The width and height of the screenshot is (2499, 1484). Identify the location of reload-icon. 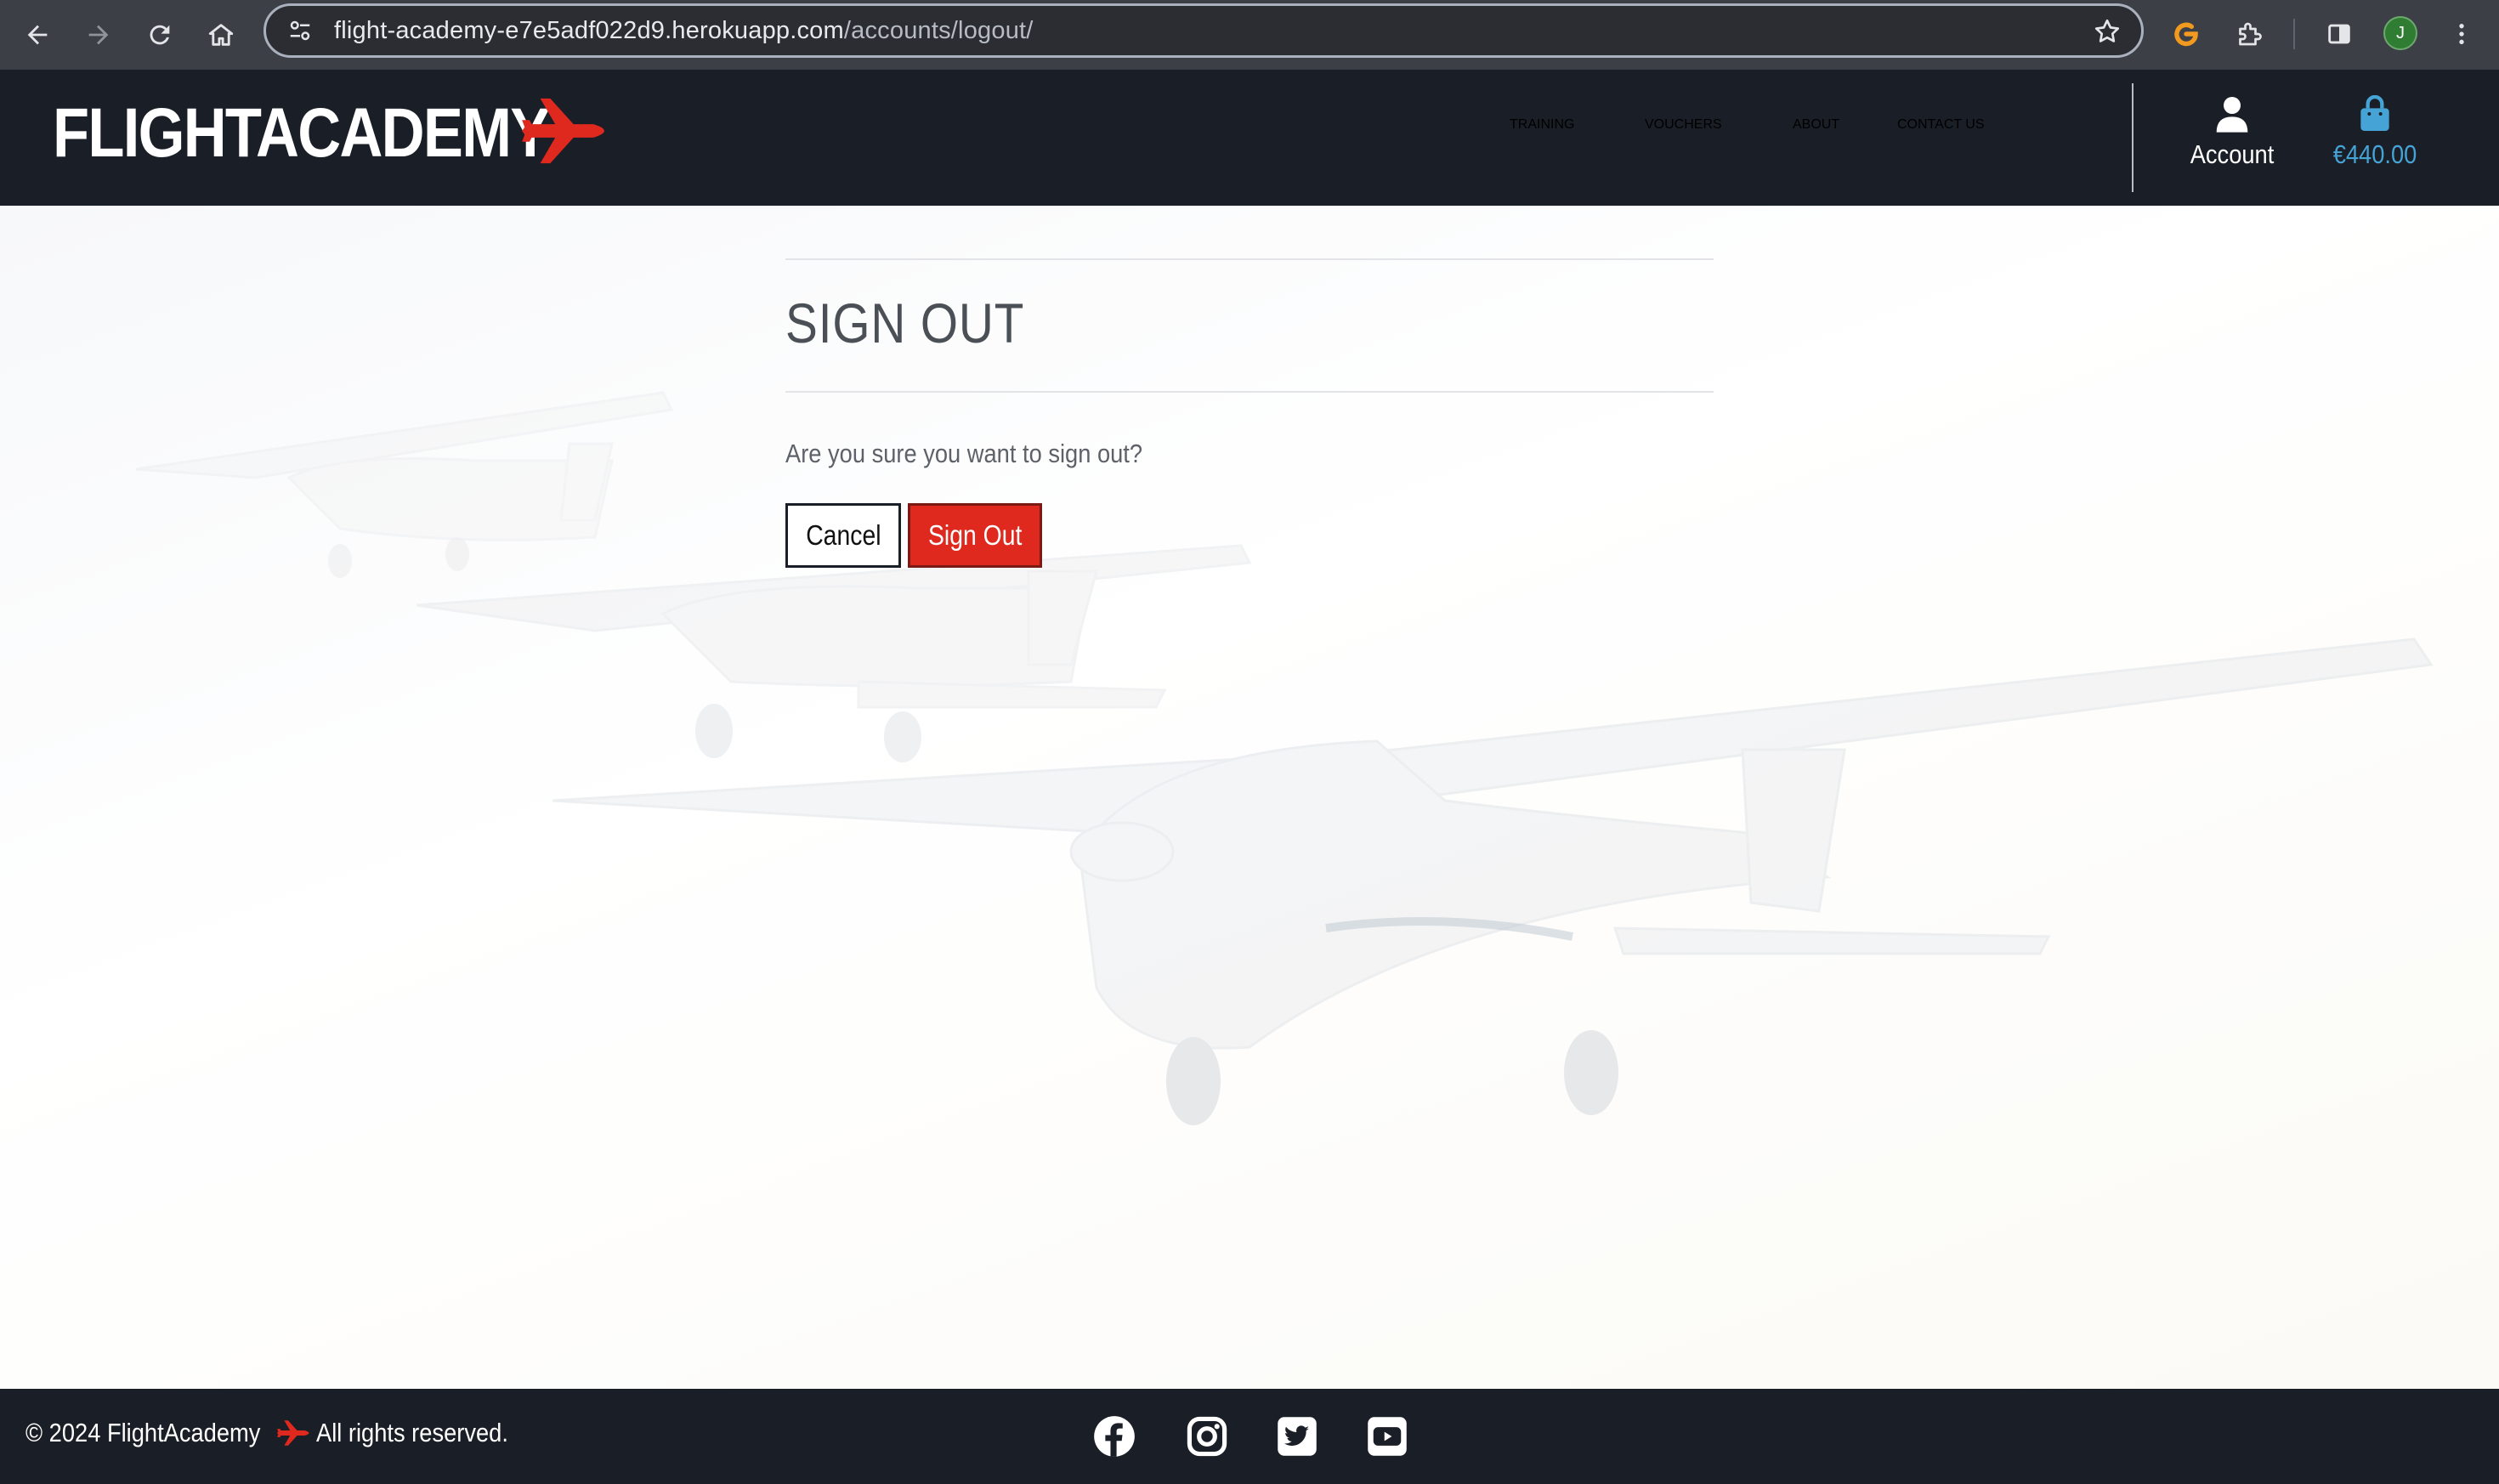
(160, 35).